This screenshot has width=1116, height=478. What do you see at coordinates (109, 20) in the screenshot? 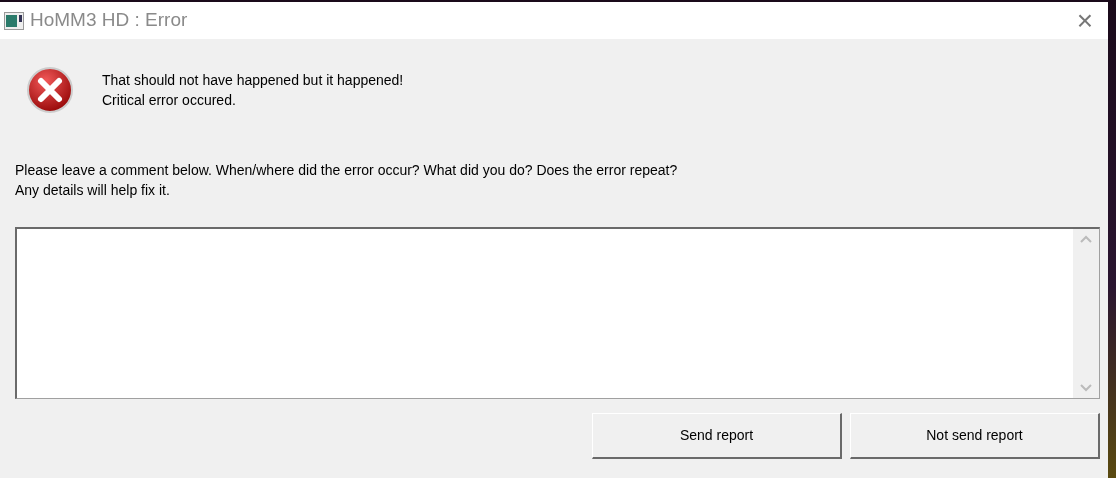
I see `window-title: HoMM3 HD : Error` at bounding box center [109, 20].